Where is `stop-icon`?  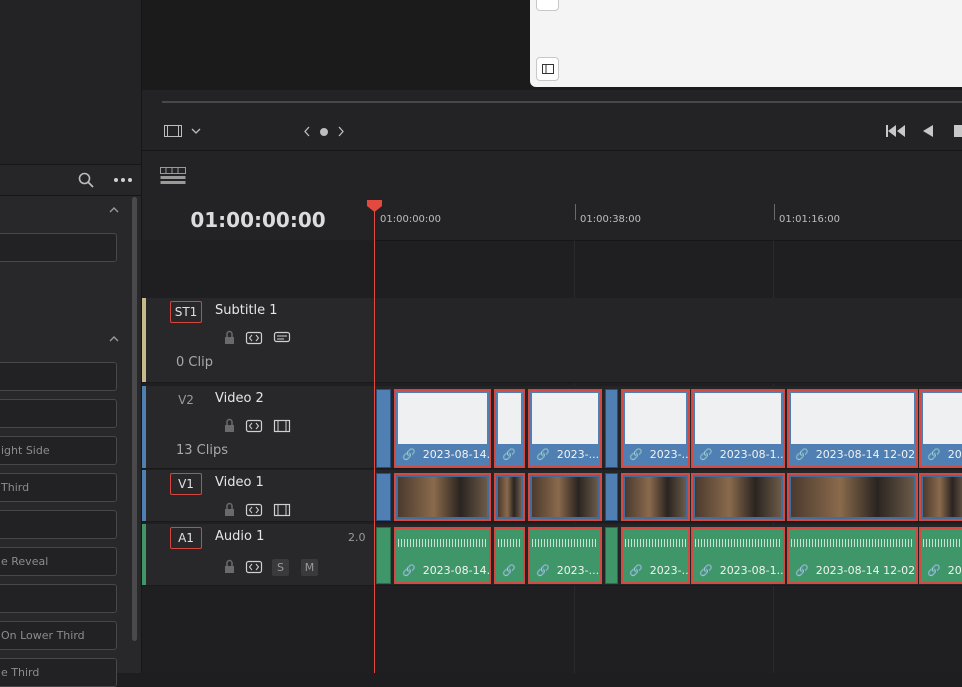
stop-icon is located at coordinates (958, 131).